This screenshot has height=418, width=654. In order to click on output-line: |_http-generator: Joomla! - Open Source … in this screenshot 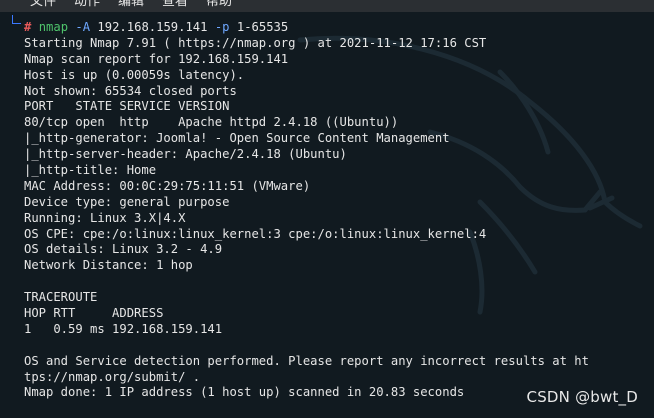, I will do `click(237, 138)`.